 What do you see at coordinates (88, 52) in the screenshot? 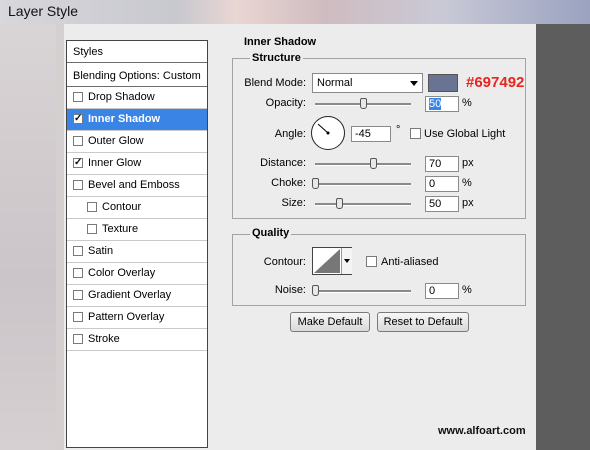
I see `styles-header-label: Styles` at bounding box center [88, 52].